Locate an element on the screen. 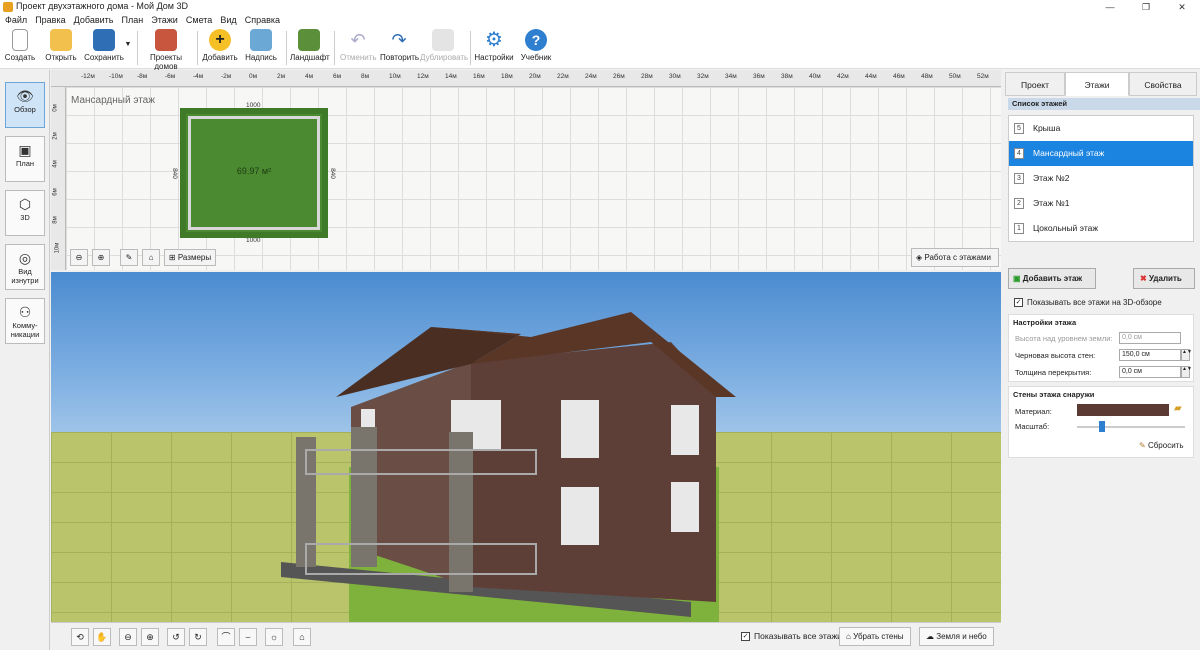 The height and width of the screenshot is (650, 1200). duplicate-button: Дублировать is located at coordinates (444, 45).